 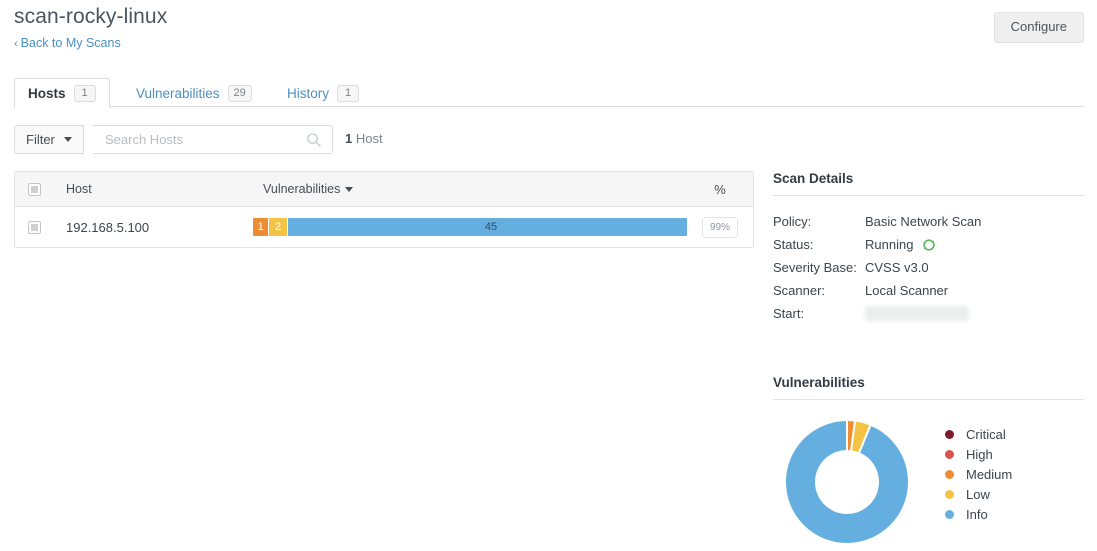 I want to click on filter-dropdown-button: Filter, so click(x=49, y=139).